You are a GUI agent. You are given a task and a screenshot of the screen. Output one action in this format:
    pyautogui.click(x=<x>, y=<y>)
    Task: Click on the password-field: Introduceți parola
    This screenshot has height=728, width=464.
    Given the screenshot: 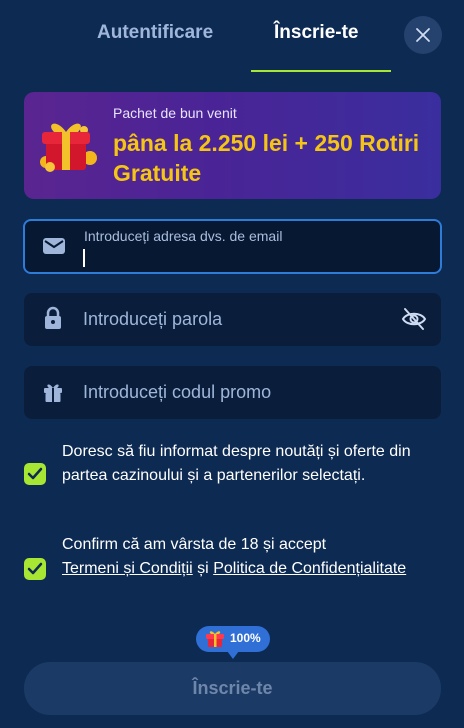 What is the action you would take?
    pyautogui.click(x=232, y=319)
    